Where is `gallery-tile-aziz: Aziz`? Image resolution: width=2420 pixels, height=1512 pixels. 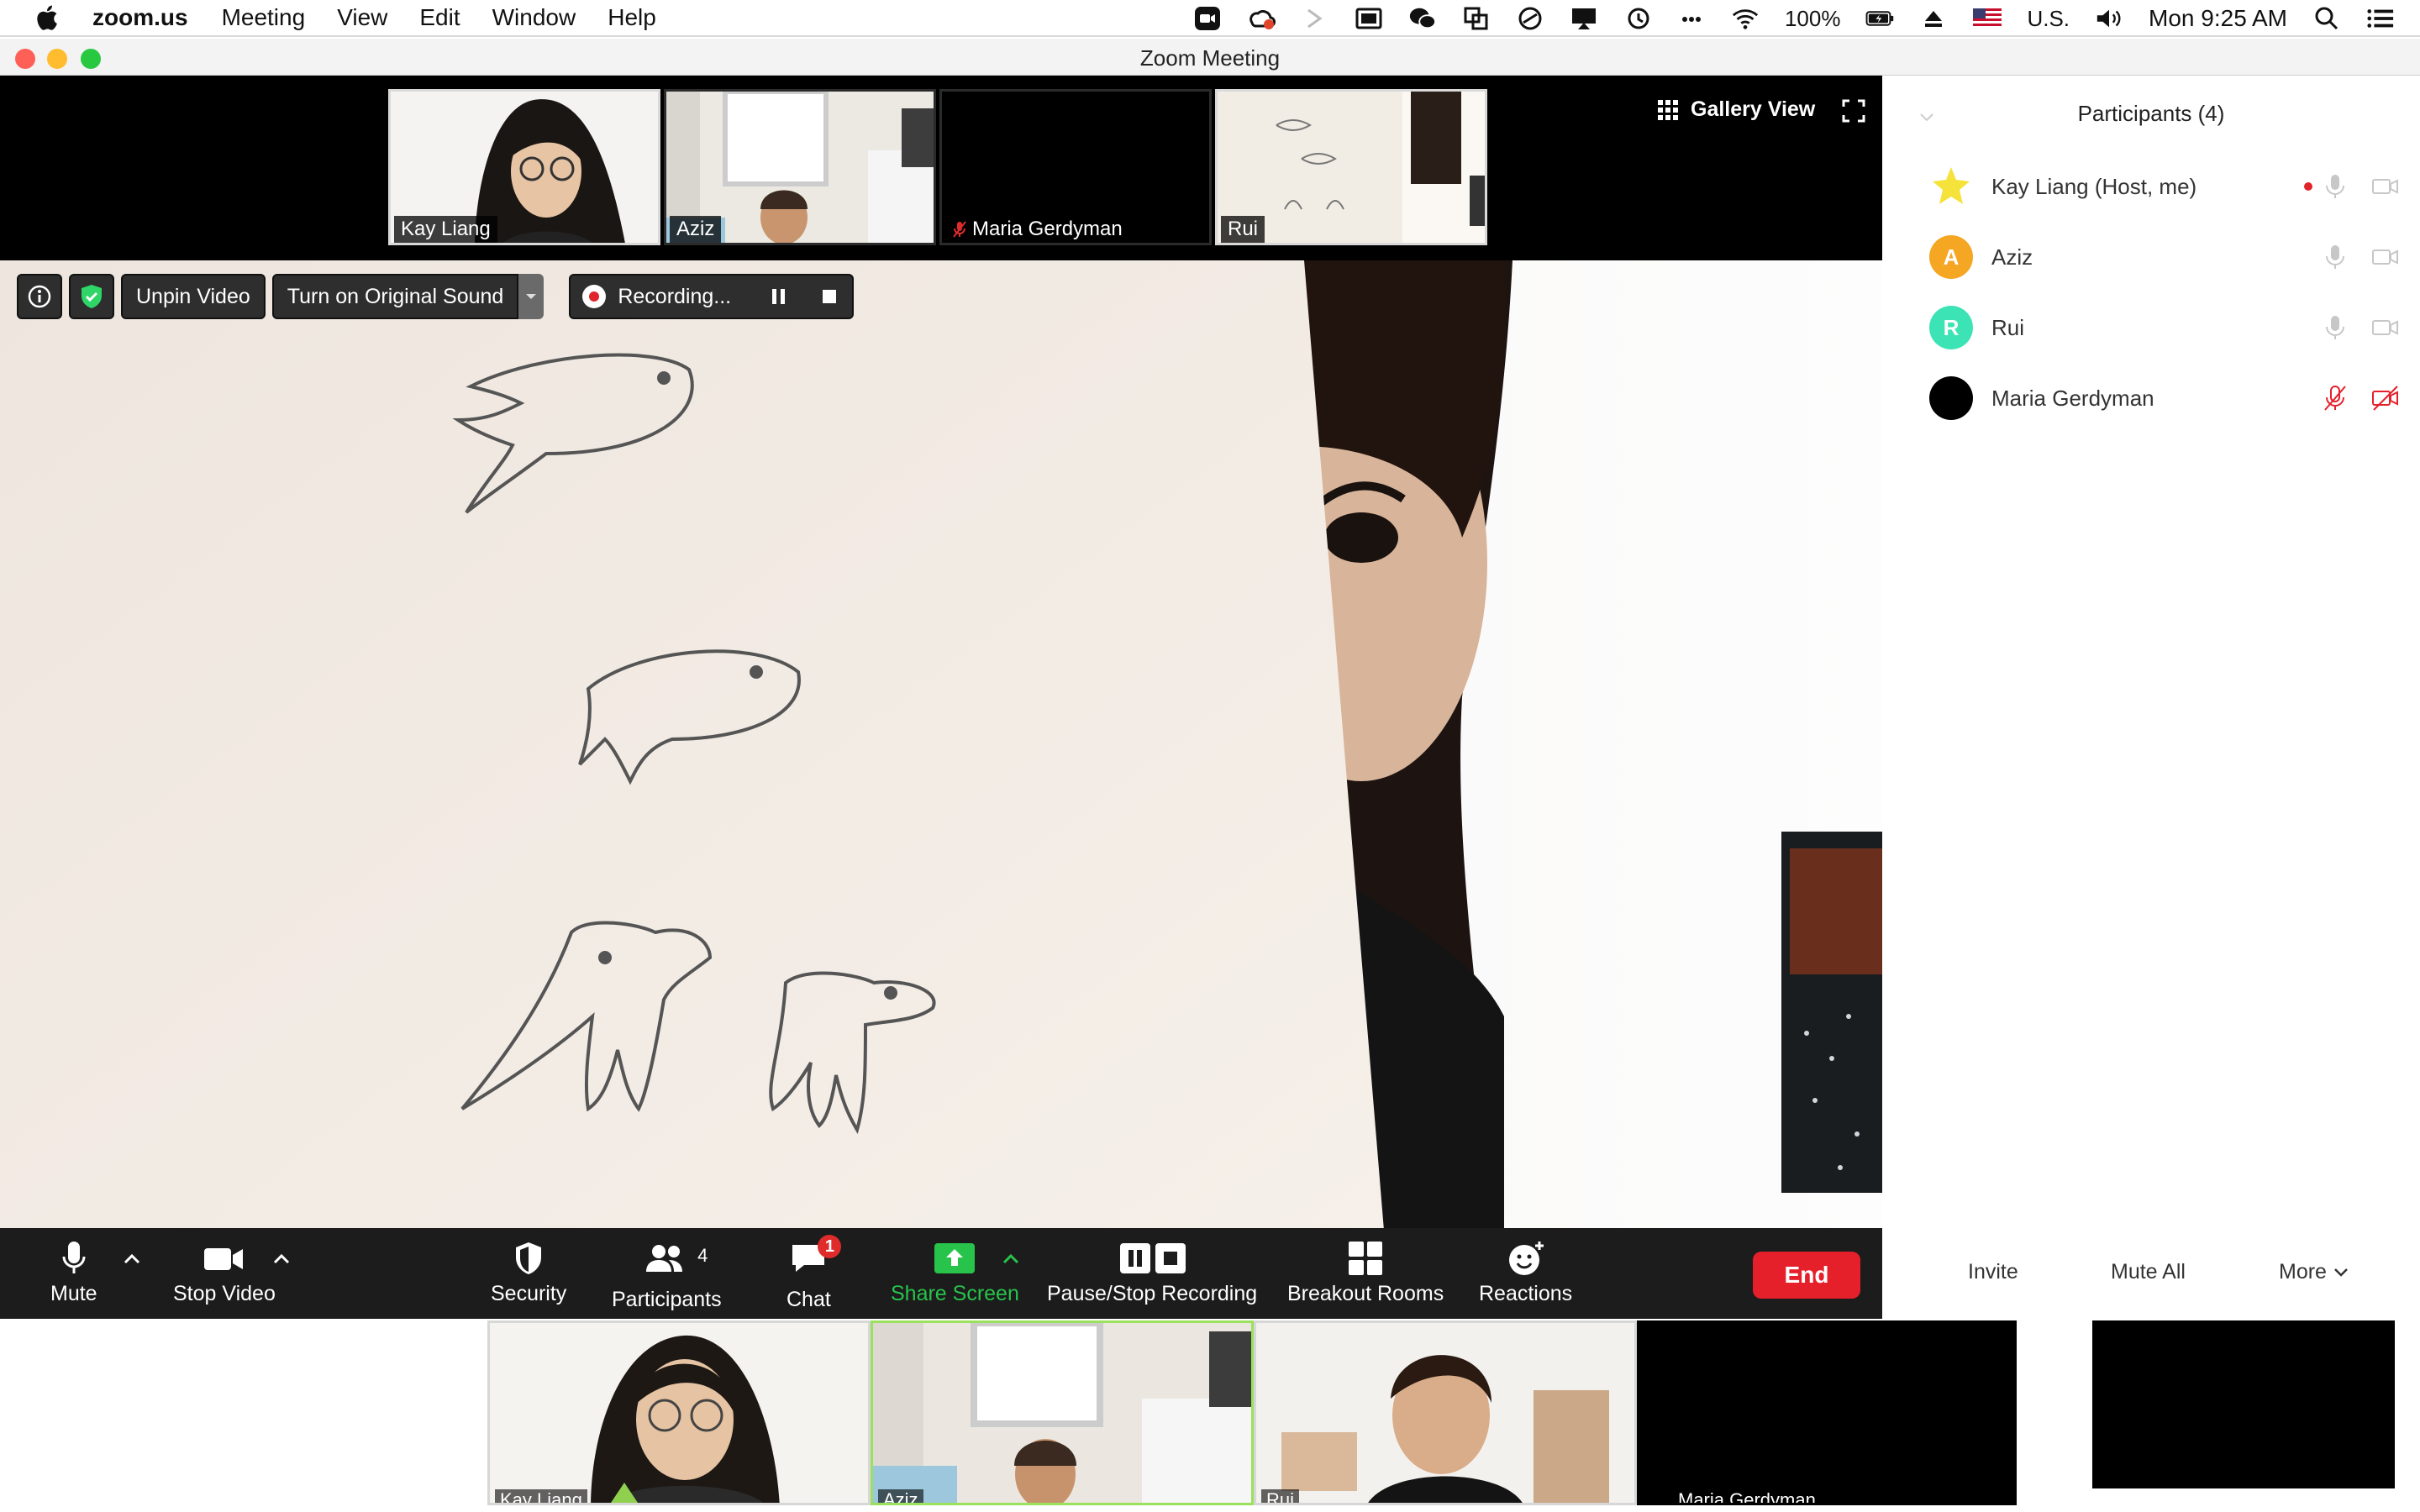
gallery-tile-aziz: Aziz is located at coordinates (1062, 1412).